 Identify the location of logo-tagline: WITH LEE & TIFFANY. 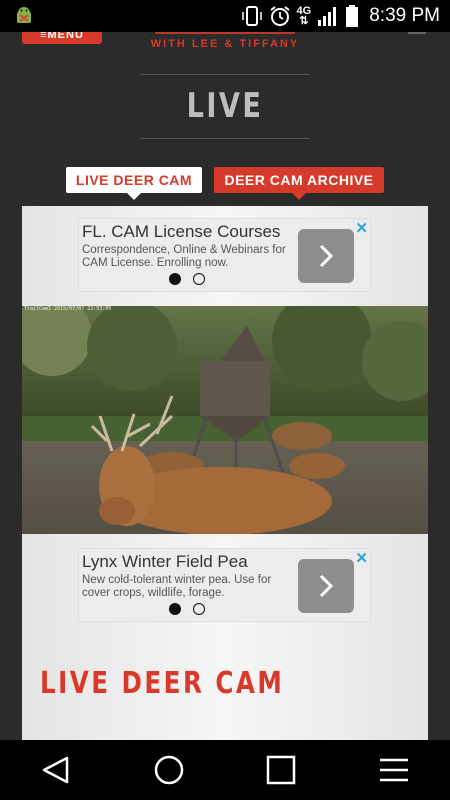
(225, 44).